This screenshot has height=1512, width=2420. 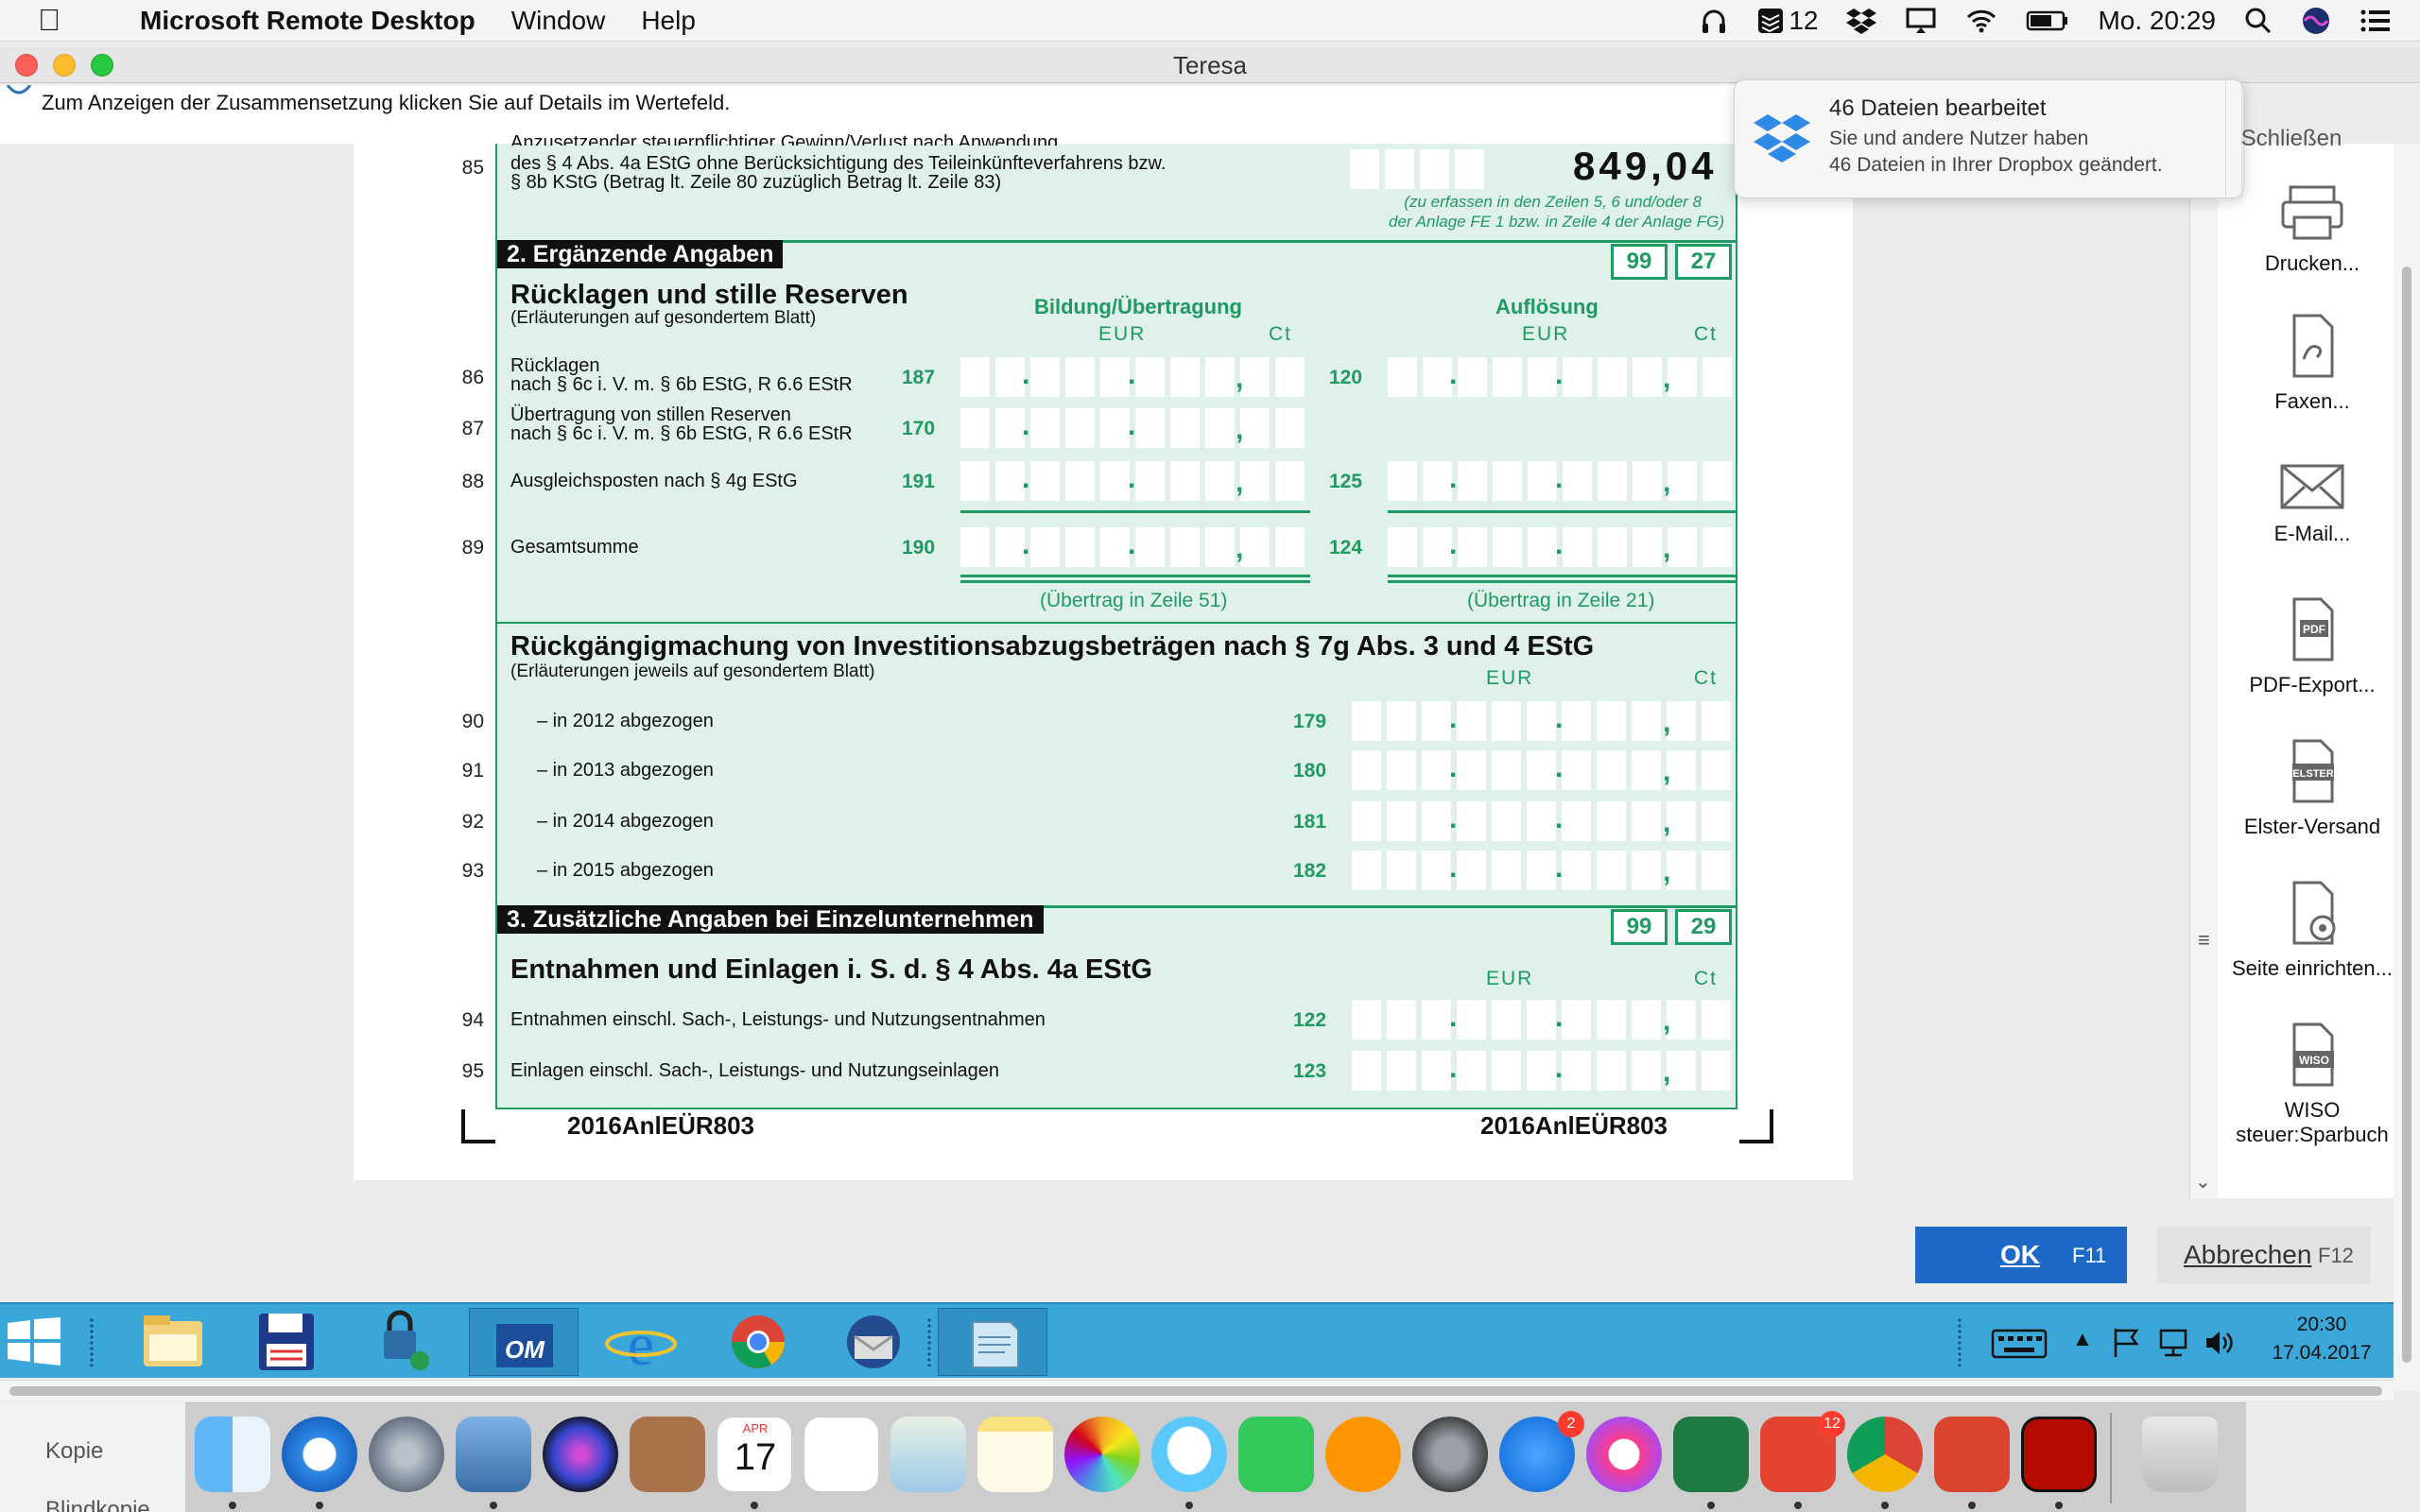 What do you see at coordinates (668, 21) in the screenshot?
I see `menu-help: Help` at bounding box center [668, 21].